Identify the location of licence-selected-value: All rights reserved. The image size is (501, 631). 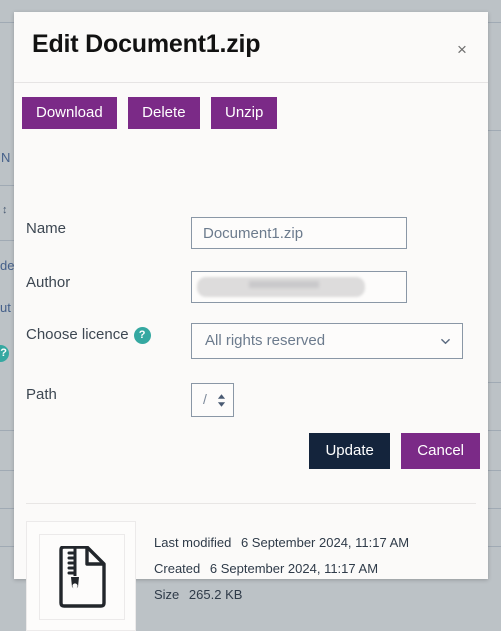
(265, 340).